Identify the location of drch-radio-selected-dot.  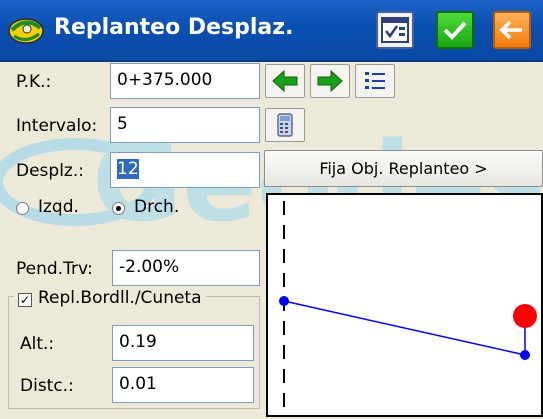
(118, 208).